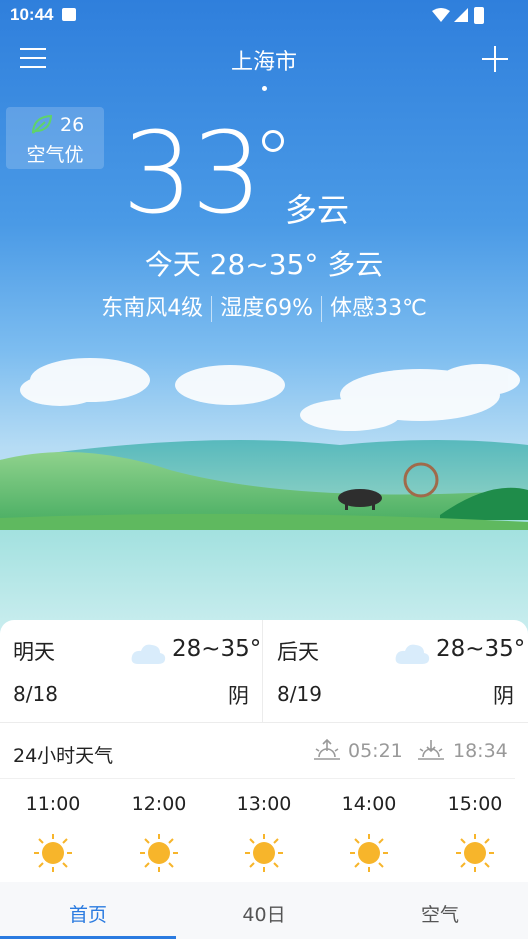 This screenshot has height=939, width=528. What do you see at coordinates (375, 751) in the screenshot?
I see `sunrise-time: 05:21` at bounding box center [375, 751].